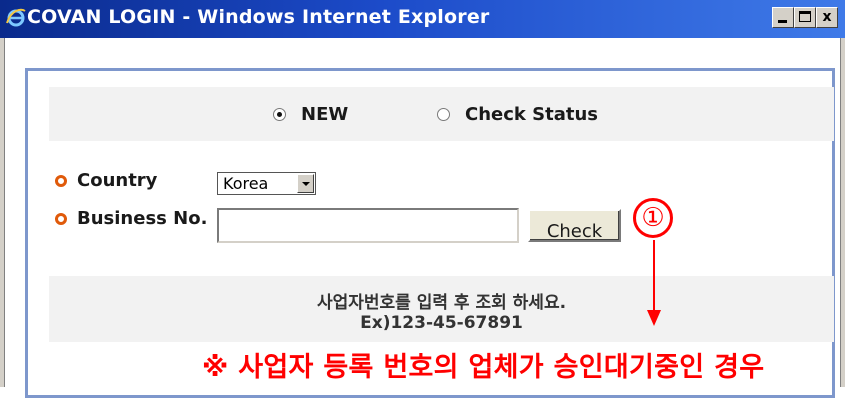  What do you see at coordinates (142, 218) in the screenshot?
I see `business-number-label: Business No.` at bounding box center [142, 218].